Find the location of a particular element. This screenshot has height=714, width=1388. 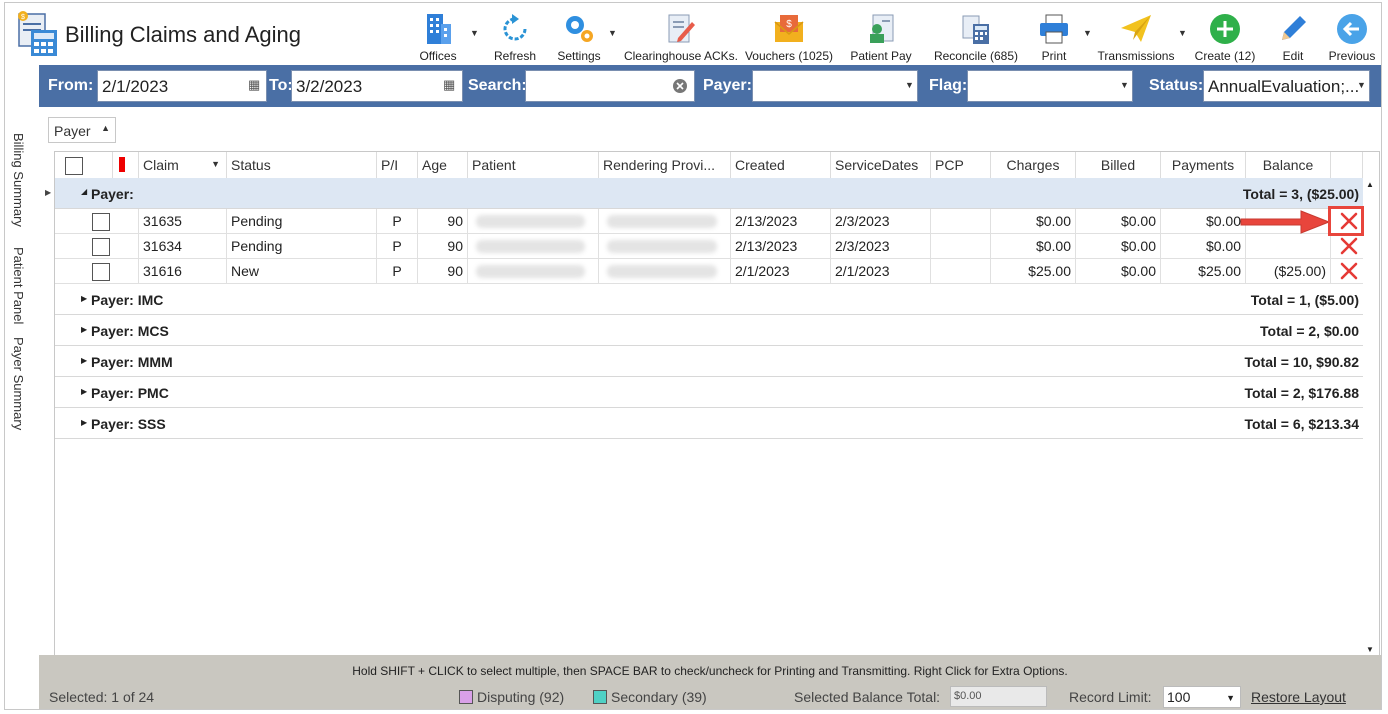

col-balance: Balance is located at coordinates (1288, 165).